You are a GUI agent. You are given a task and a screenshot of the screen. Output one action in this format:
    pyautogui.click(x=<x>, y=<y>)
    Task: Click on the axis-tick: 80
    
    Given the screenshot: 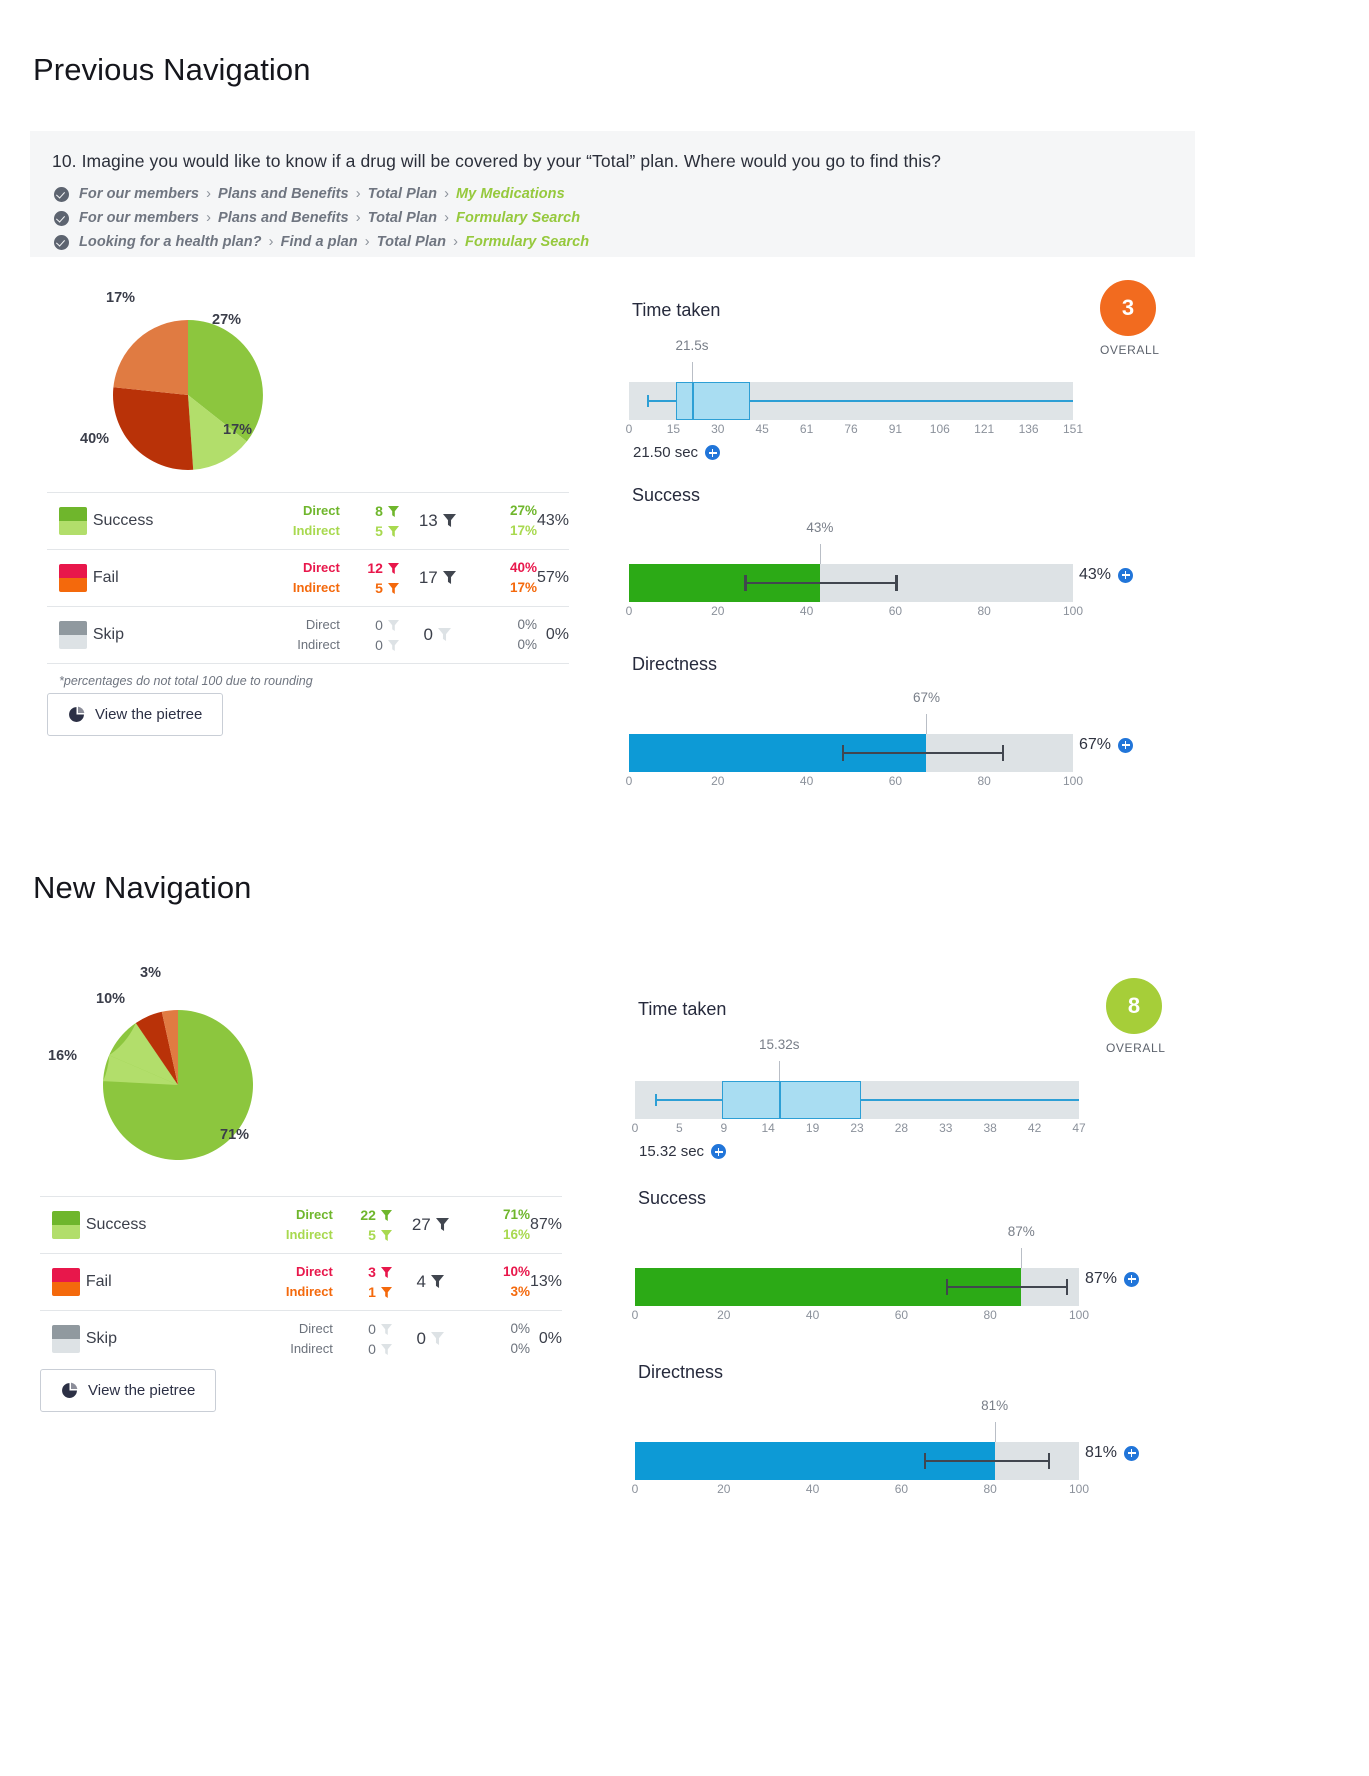 What is the action you would take?
    pyautogui.click(x=990, y=1489)
    